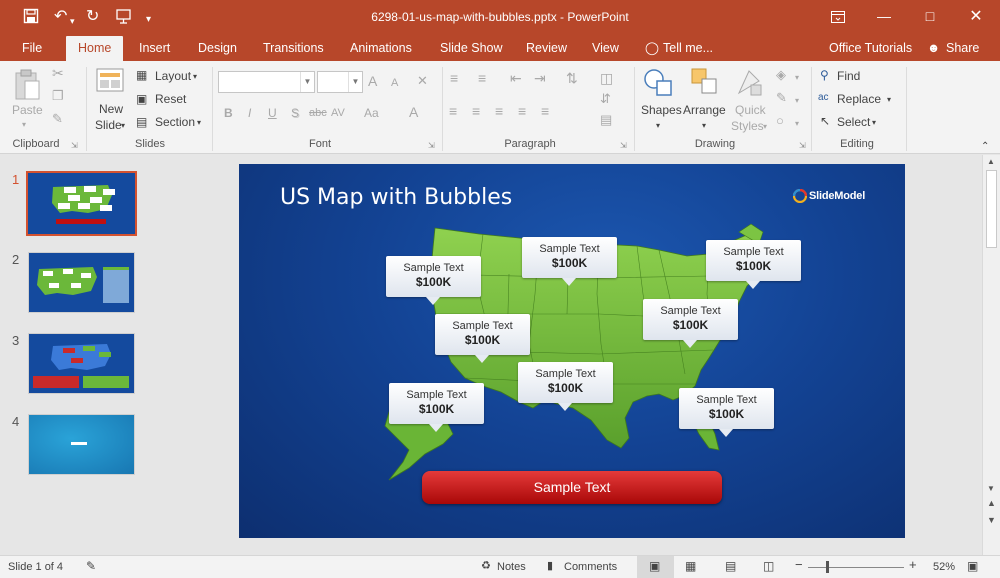  What do you see at coordinates (690, 566) in the screenshot?
I see `slide-sorter-icon: ▦` at bounding box center [690, 566].